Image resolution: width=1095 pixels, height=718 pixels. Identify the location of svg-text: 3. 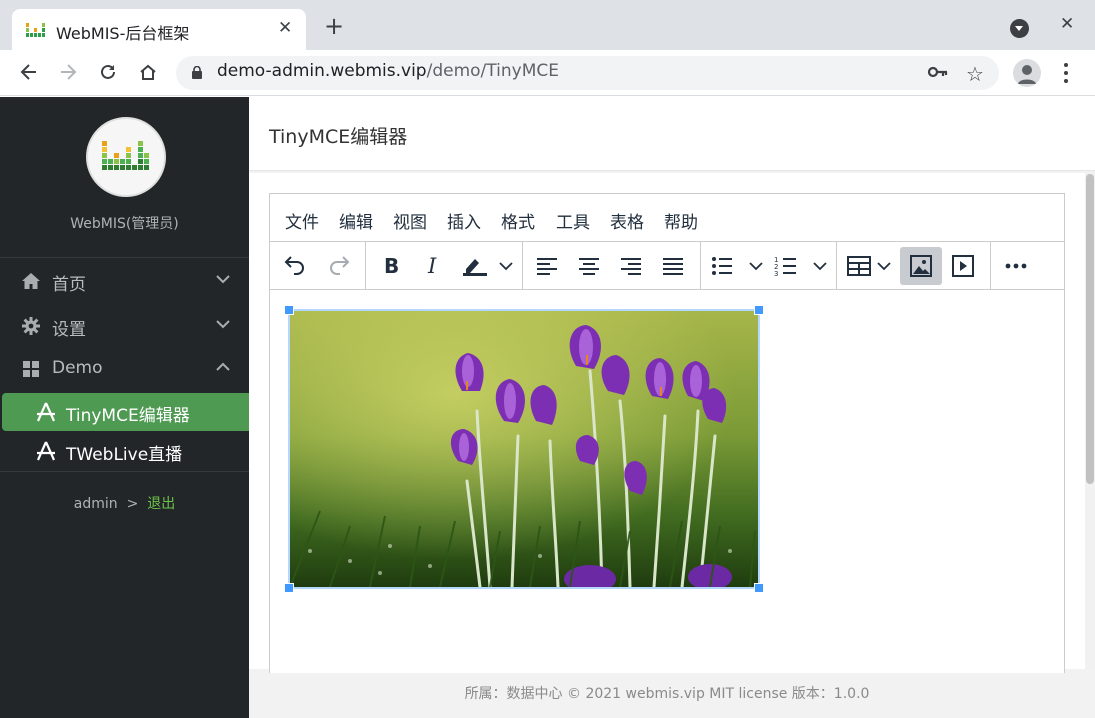
(776, 273).